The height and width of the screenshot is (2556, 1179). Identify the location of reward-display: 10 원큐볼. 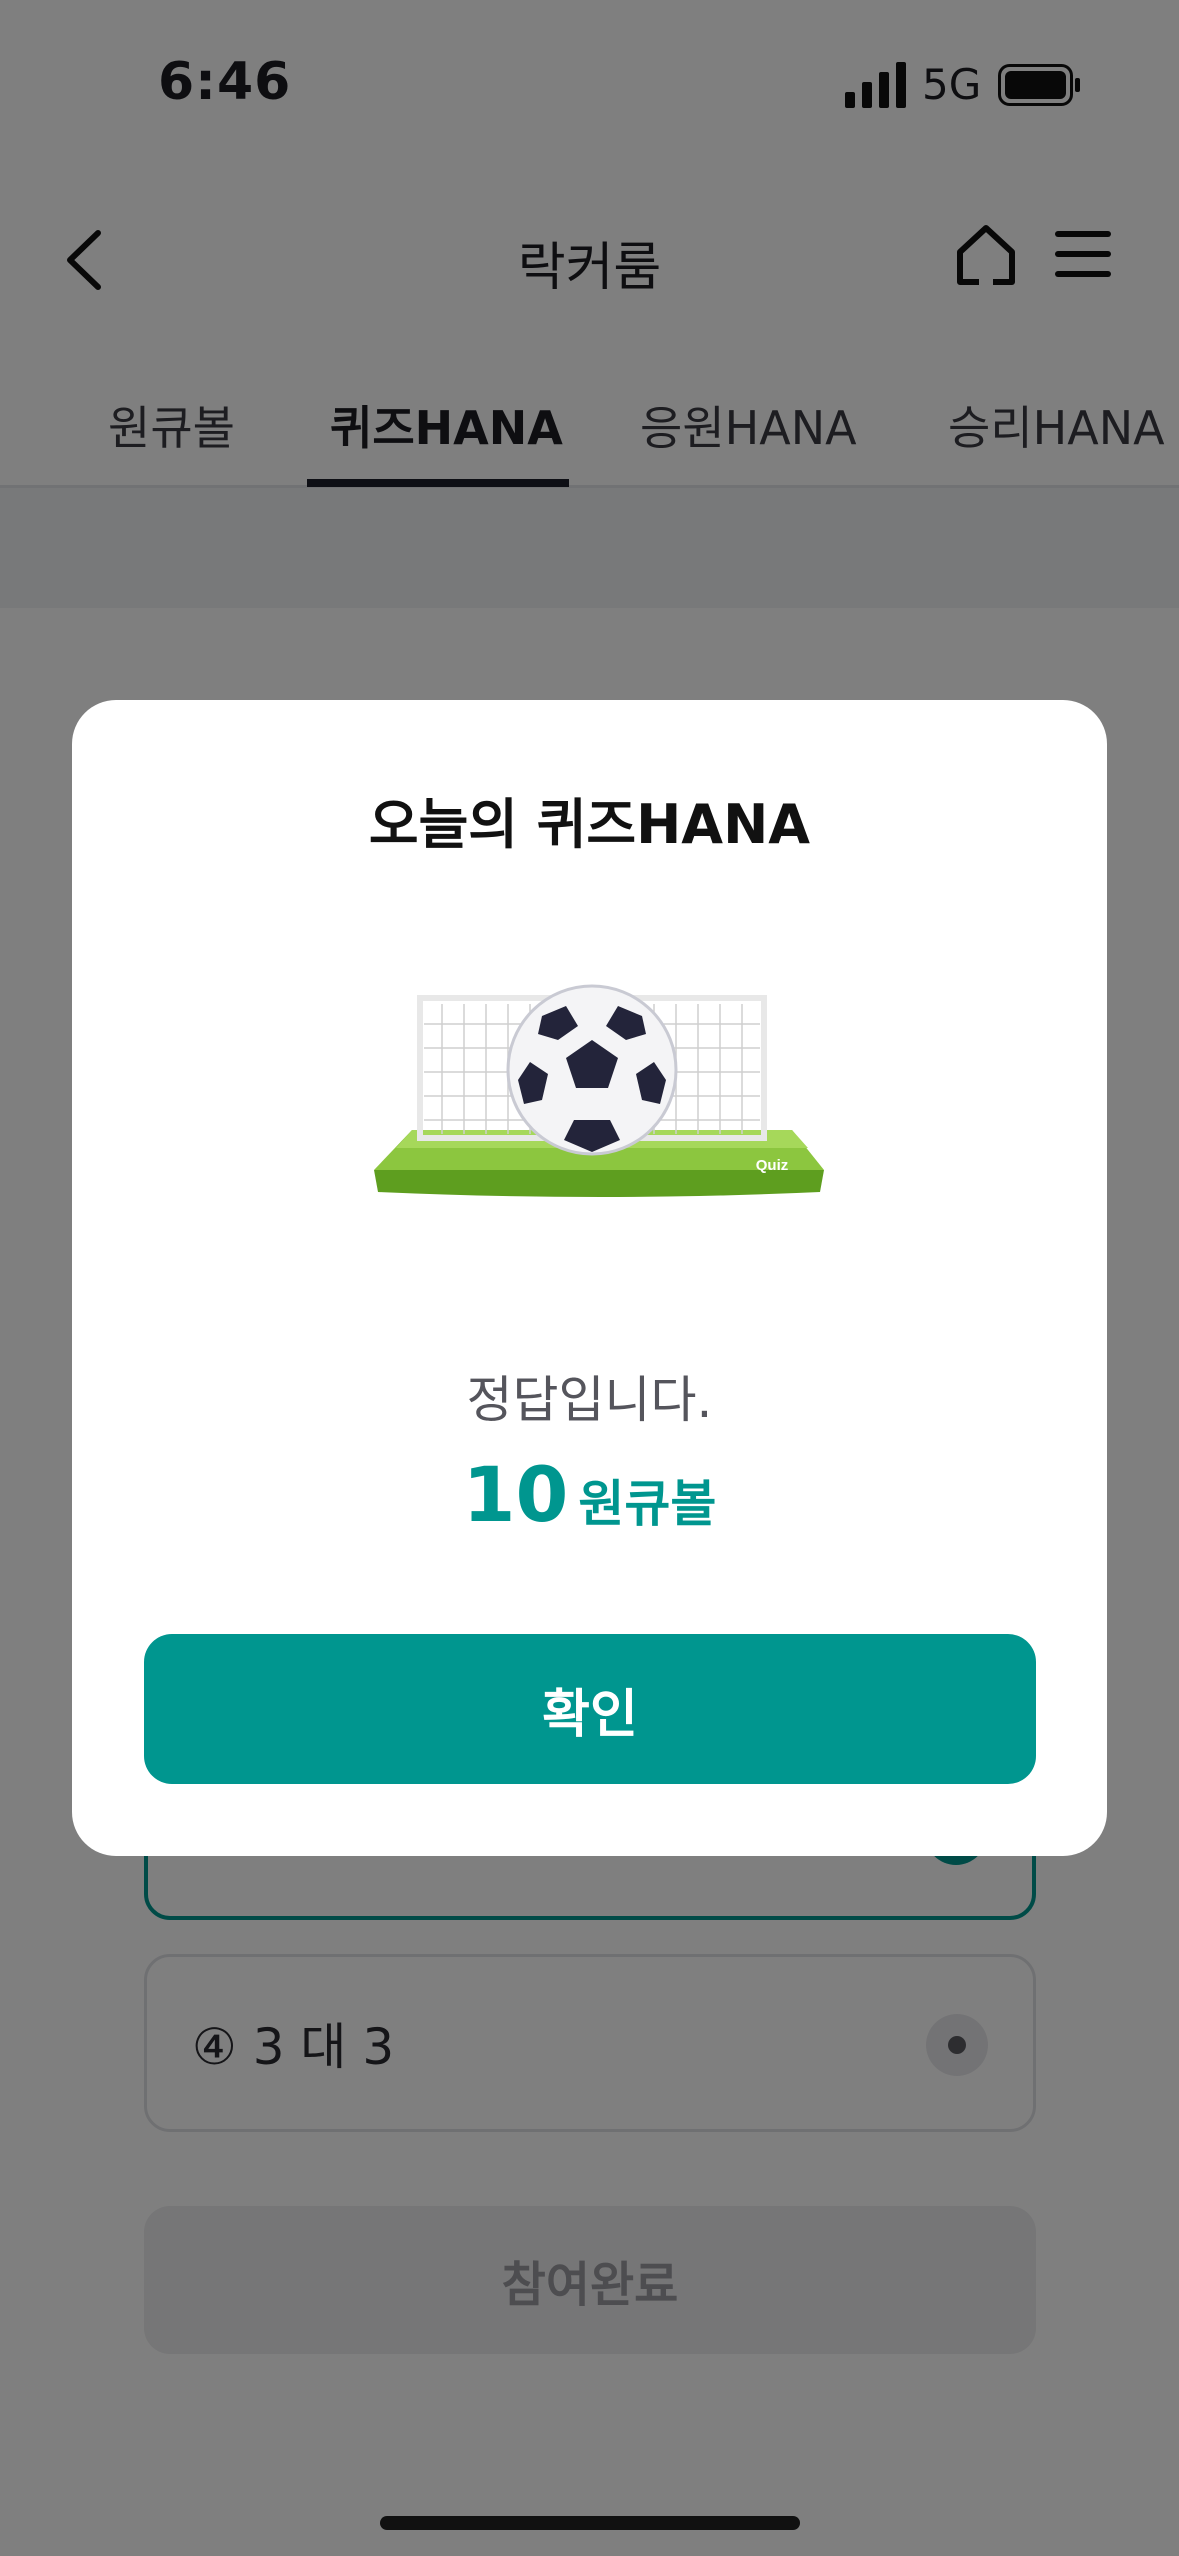
(589, 1494).